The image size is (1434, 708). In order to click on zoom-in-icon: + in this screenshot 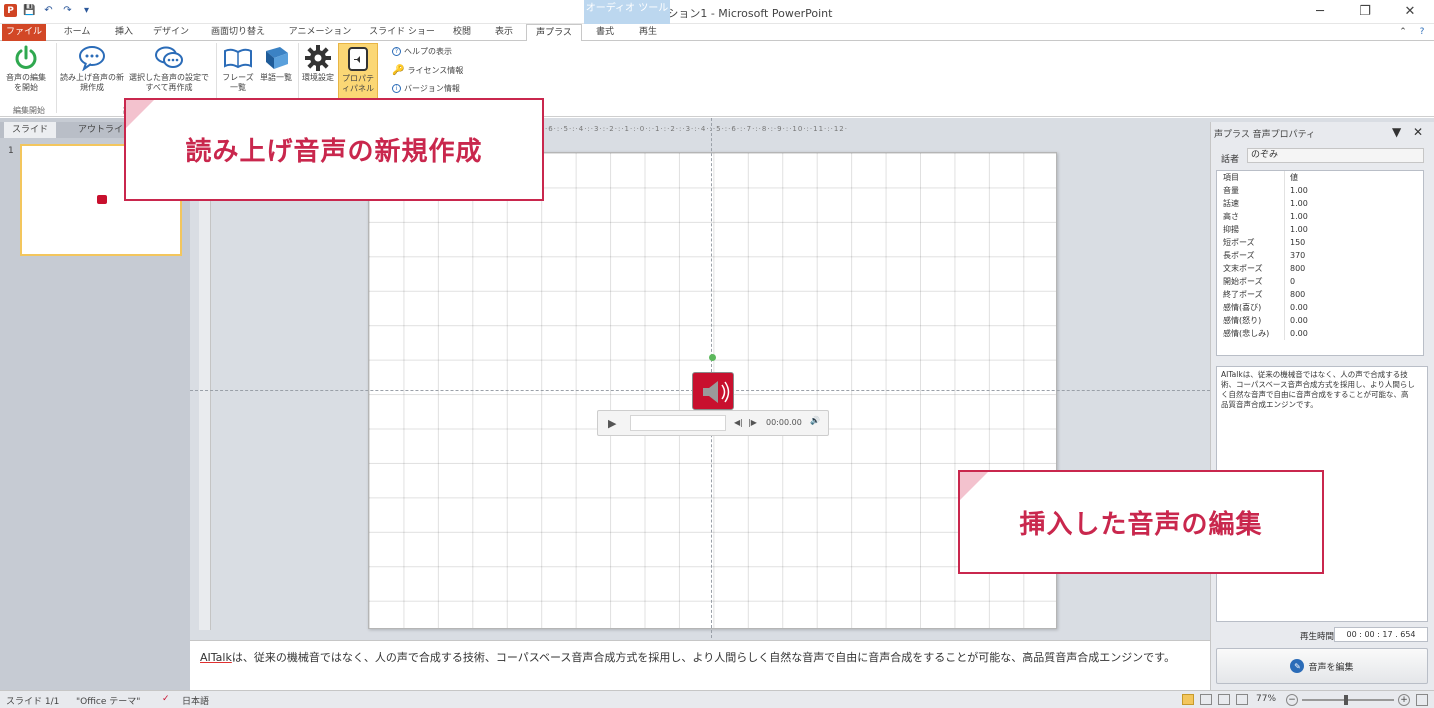, I will do `click(1404, 700)`.